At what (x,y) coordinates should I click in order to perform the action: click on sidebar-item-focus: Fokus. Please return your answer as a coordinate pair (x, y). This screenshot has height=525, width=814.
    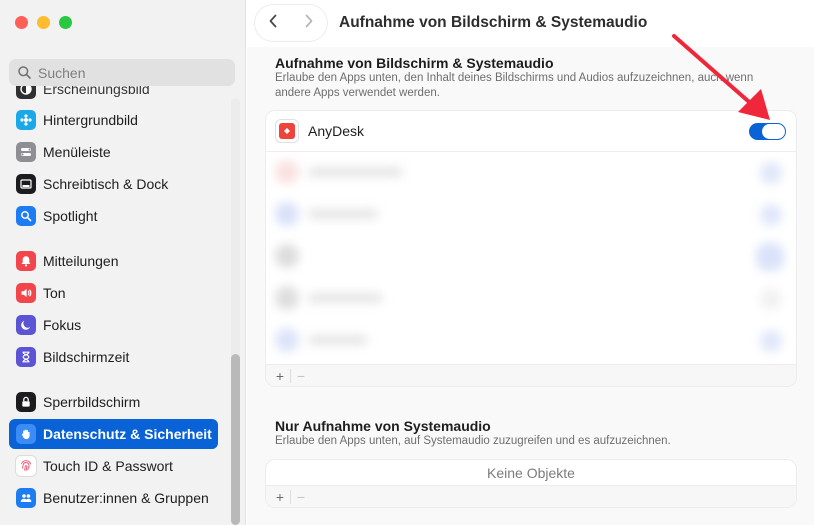
    Looking at the image, I should click on (113, 325).